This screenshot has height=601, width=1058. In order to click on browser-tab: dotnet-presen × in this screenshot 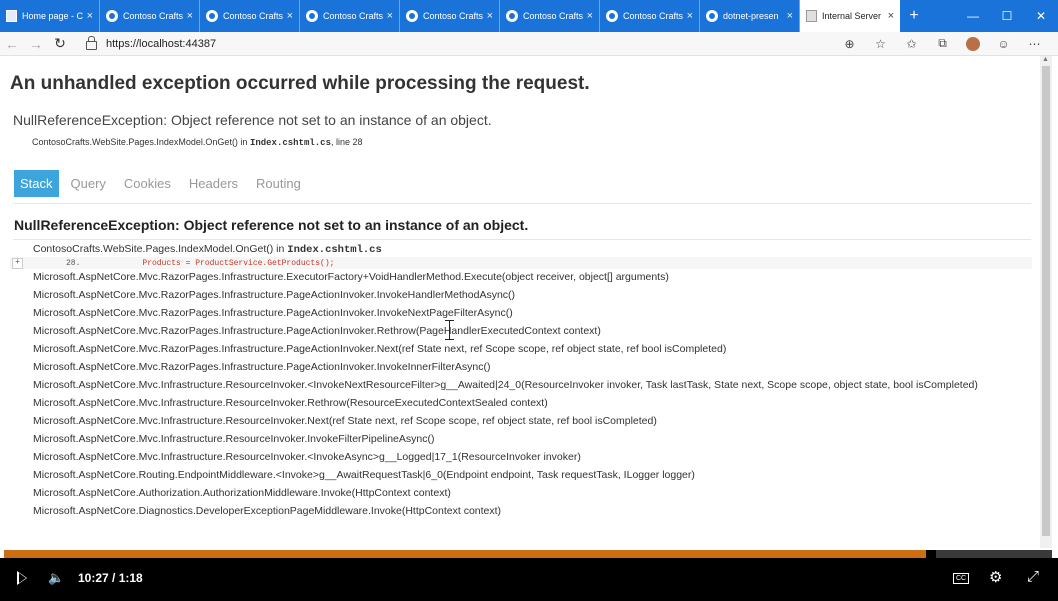, I will do `click(750, 16)`.